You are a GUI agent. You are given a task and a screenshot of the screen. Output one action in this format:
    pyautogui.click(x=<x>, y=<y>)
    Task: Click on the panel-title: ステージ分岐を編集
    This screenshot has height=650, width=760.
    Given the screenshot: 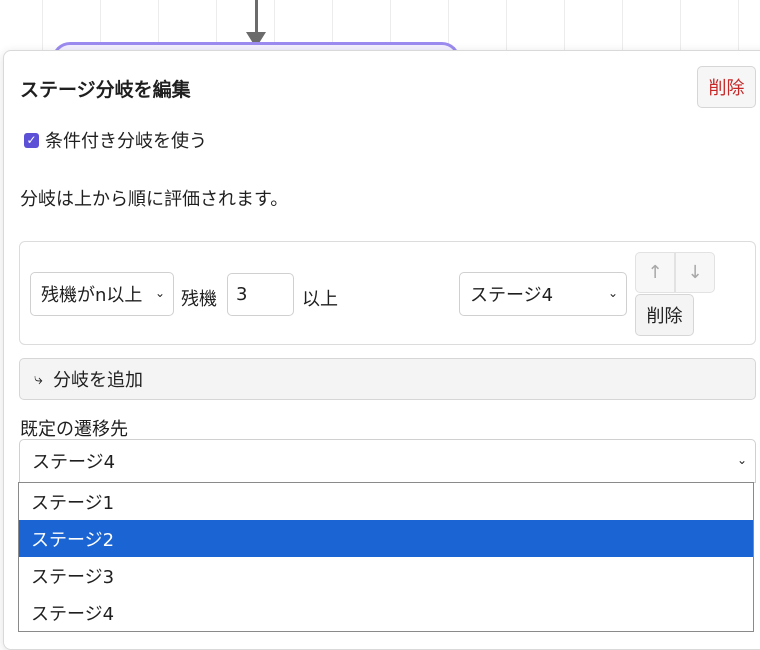 What is the action you would take?
    pyautogui.click(x=105, y=90)
    